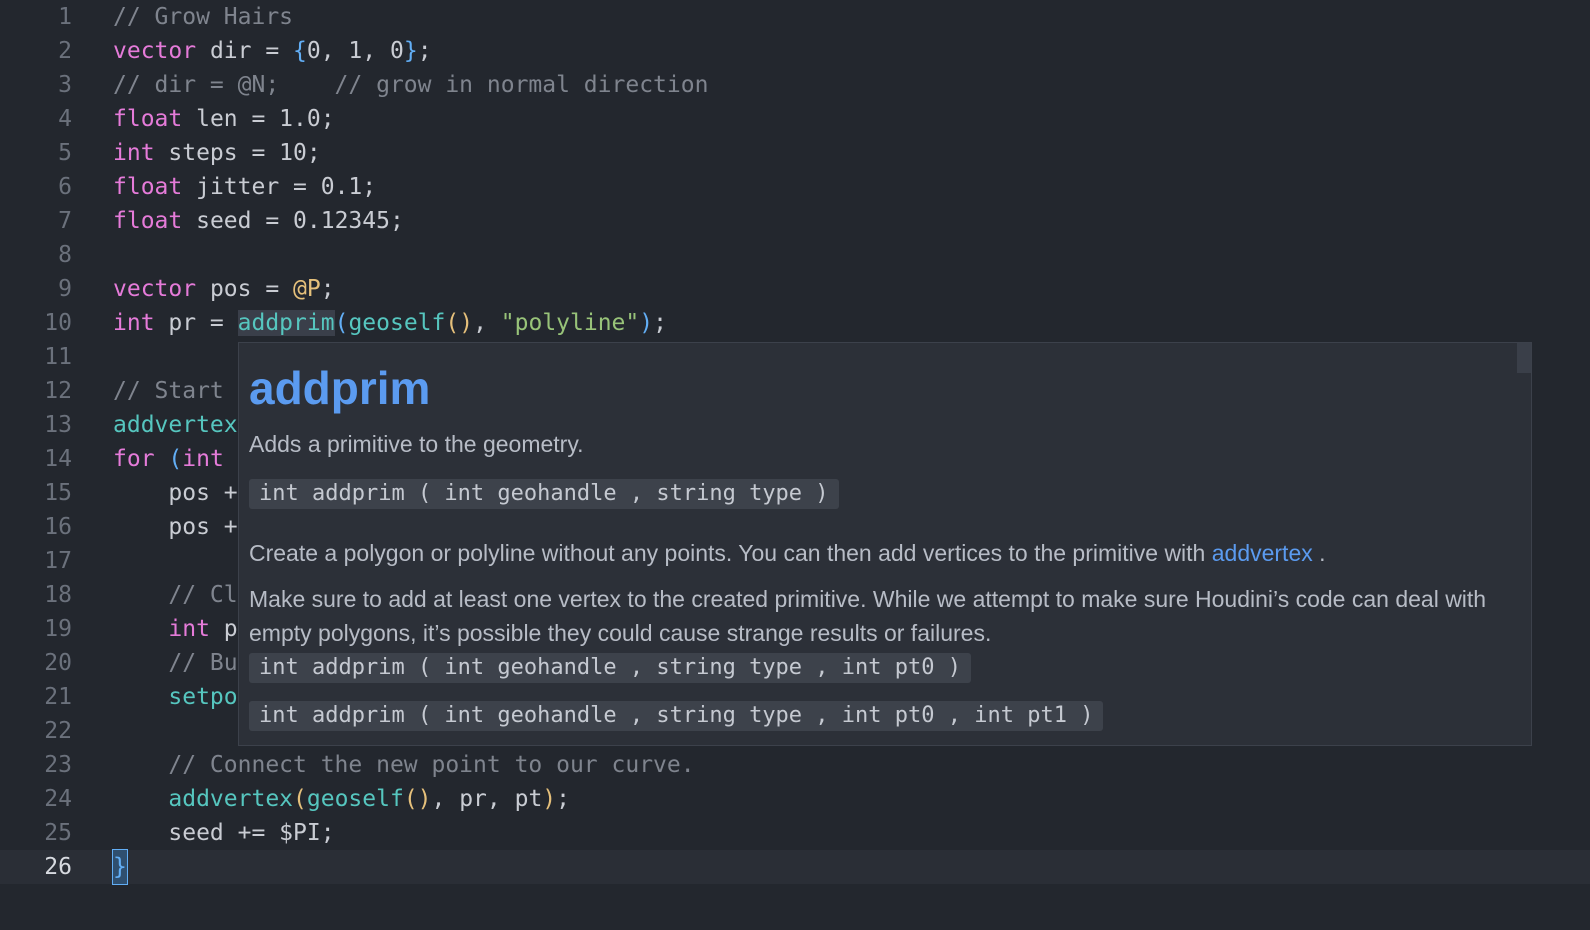 The image size is (1590, 930). I want to click on code-text: // Cl, so click(175, 595).